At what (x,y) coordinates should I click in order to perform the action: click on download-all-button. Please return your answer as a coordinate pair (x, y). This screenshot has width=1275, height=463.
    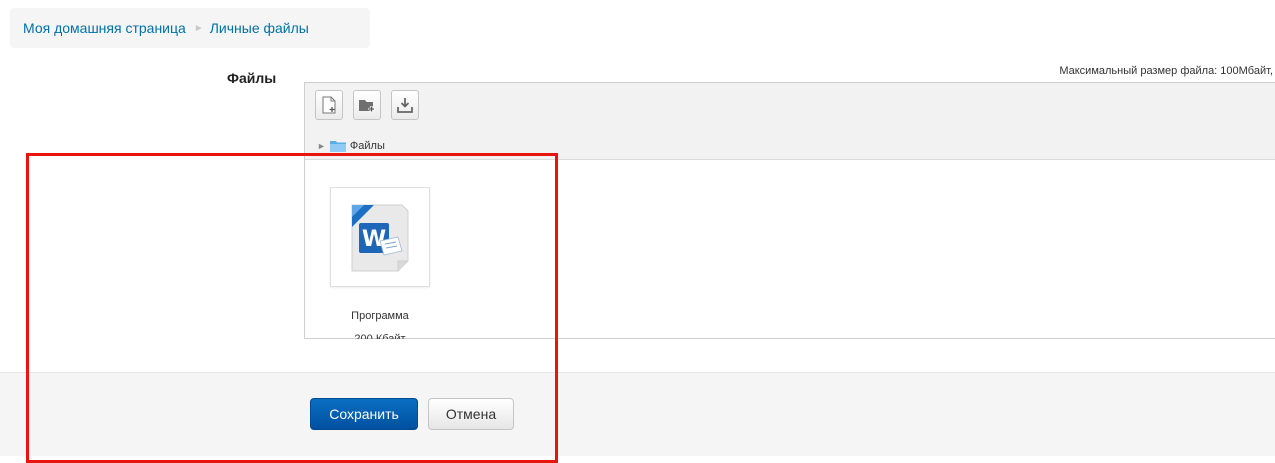
    Looking at the image, I should click on (405, 105).